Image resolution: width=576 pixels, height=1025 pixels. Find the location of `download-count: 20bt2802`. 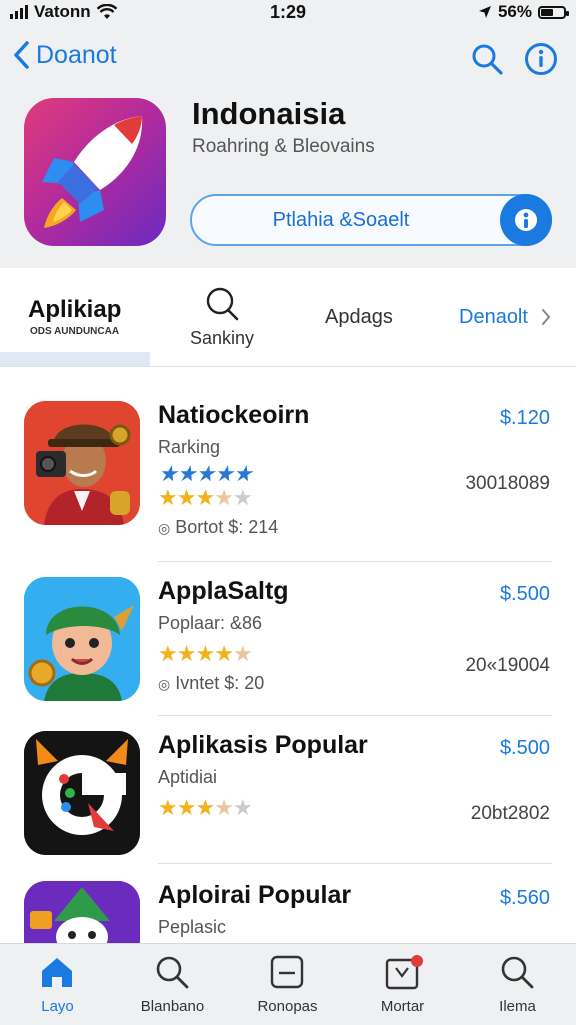

download-count: 20bt2802 is located at coordinates (510, 813).